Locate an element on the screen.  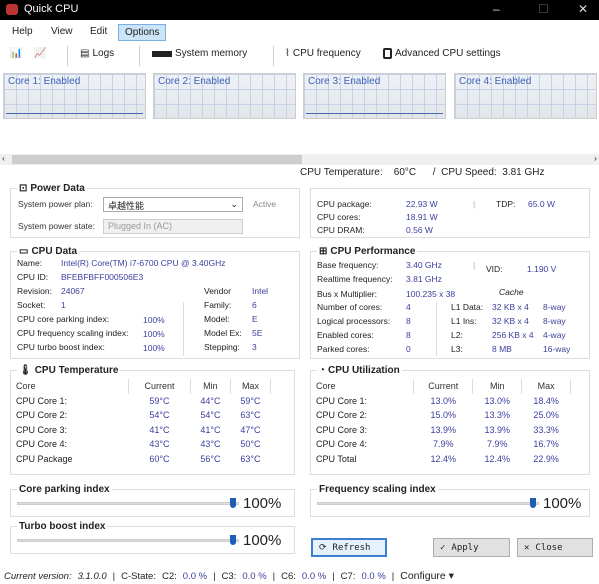
l1i-label: L1 Ins: is located at coordinates (464, 321).